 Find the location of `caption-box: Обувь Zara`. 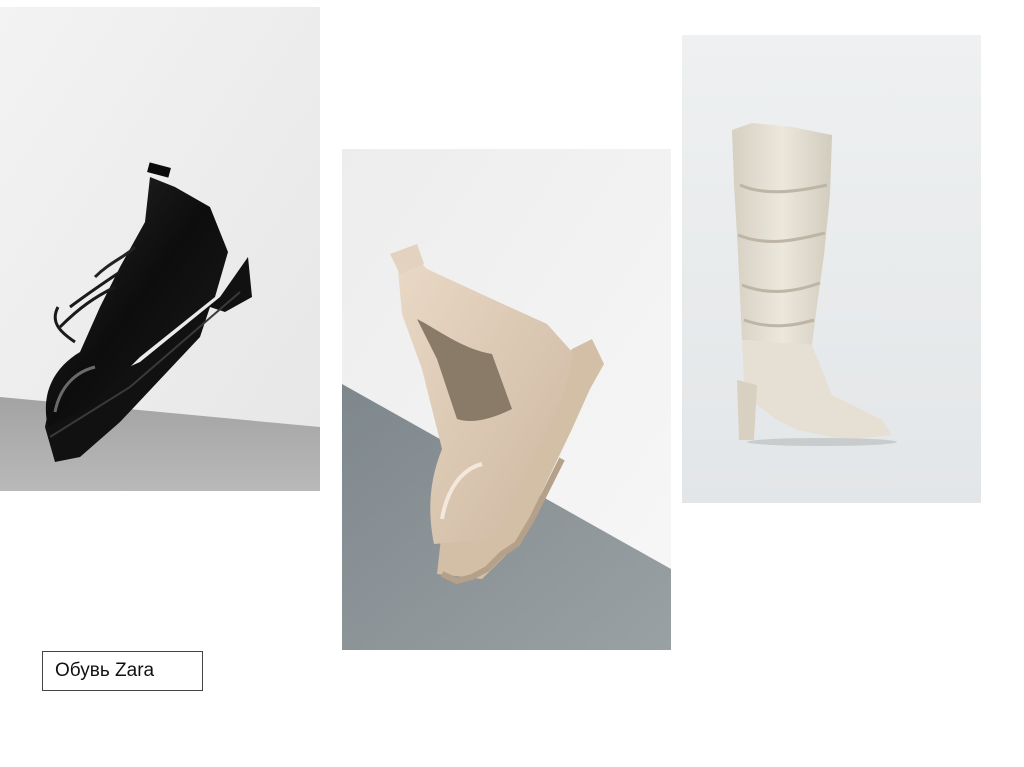

caption-box: Обувь Zara is located at coordinates (122, 671).